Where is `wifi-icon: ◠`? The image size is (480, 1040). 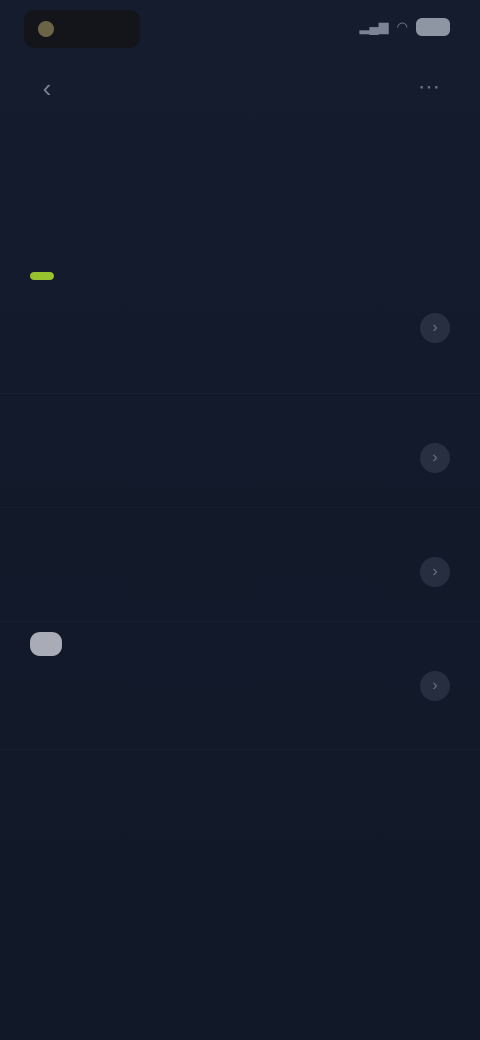
wifi-icon: ◠ is located at coordinates (402, 26).